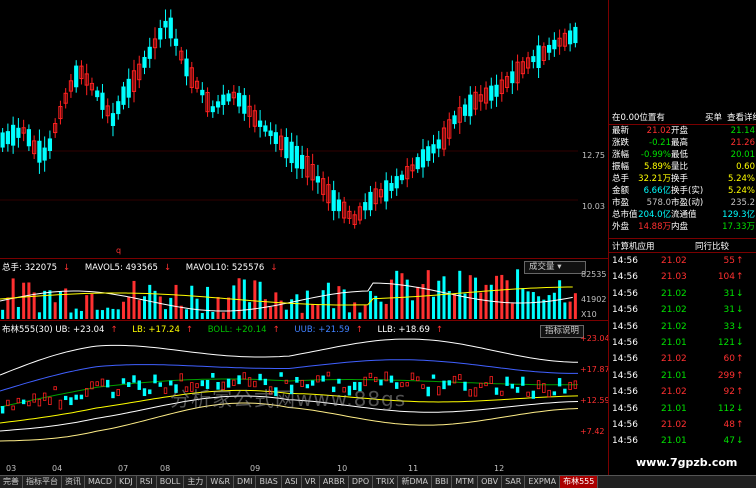 The image size is (756, 488). Describe the element at coordinates (442, 482) in the screenshot. I see `tab-17: BBI` at that location.